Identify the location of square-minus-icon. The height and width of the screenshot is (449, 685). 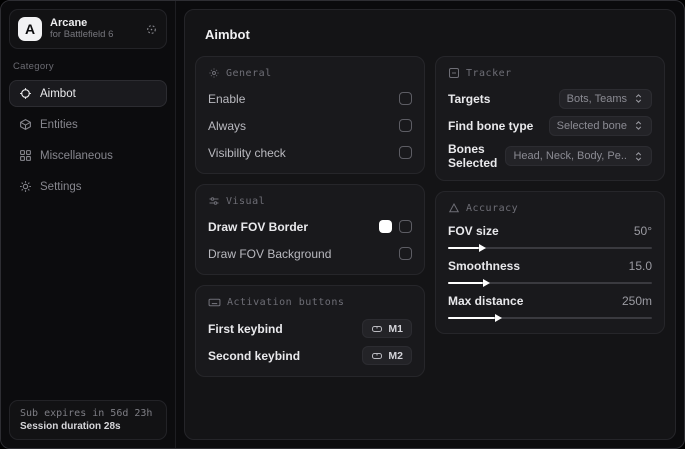
(454, 73).